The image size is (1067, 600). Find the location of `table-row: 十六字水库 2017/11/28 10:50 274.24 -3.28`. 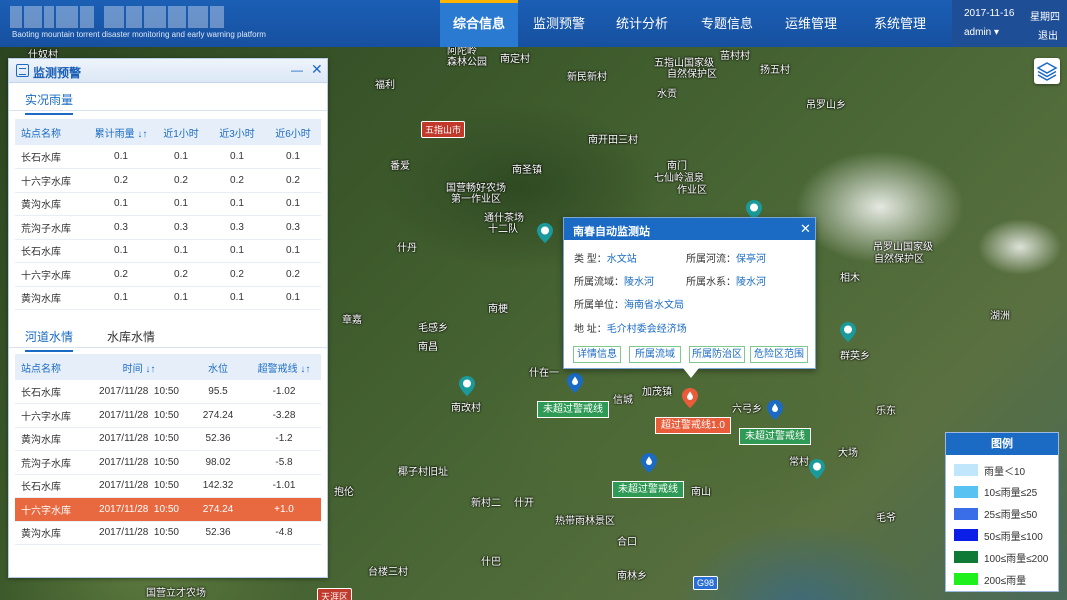

table-row: 十六字水库 2017/11/28 10:50 274.24 -3.28 is located at coordinates (168, 415).